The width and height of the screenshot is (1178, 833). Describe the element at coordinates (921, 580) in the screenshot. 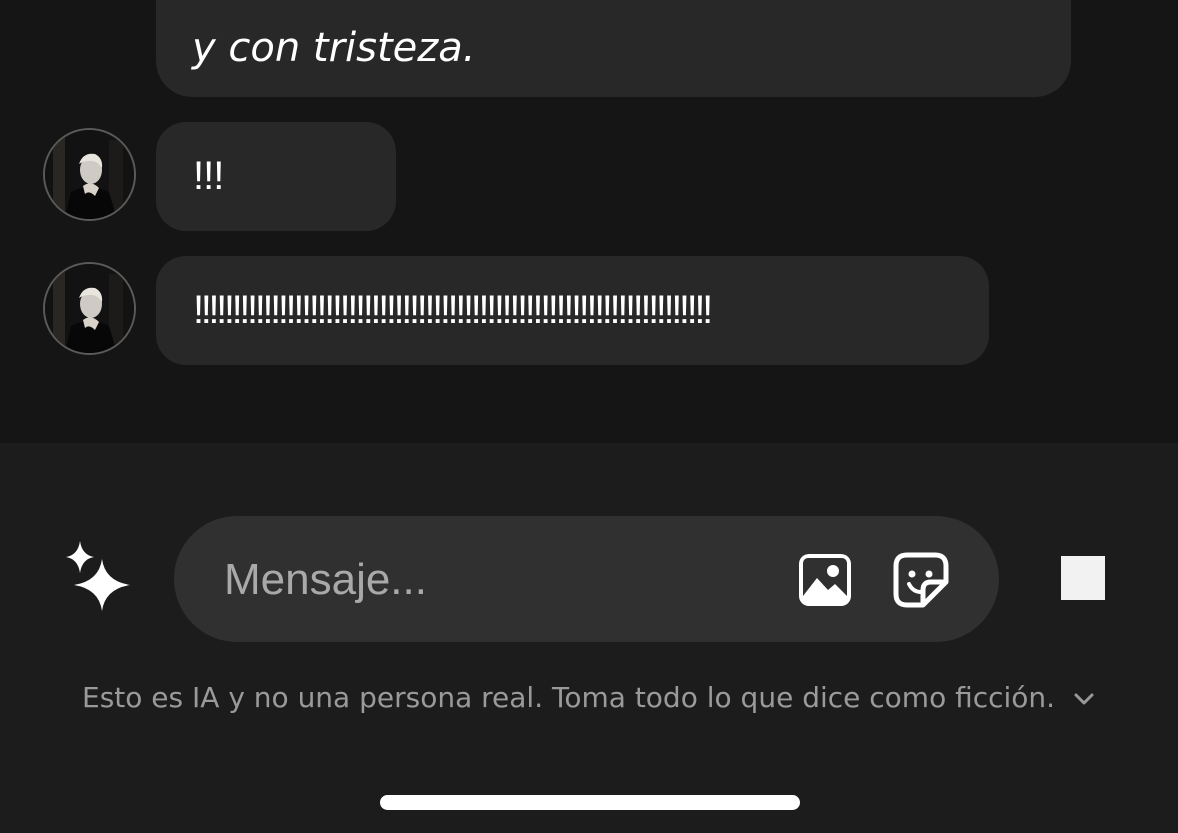

I see `sticker-icon` at that location.